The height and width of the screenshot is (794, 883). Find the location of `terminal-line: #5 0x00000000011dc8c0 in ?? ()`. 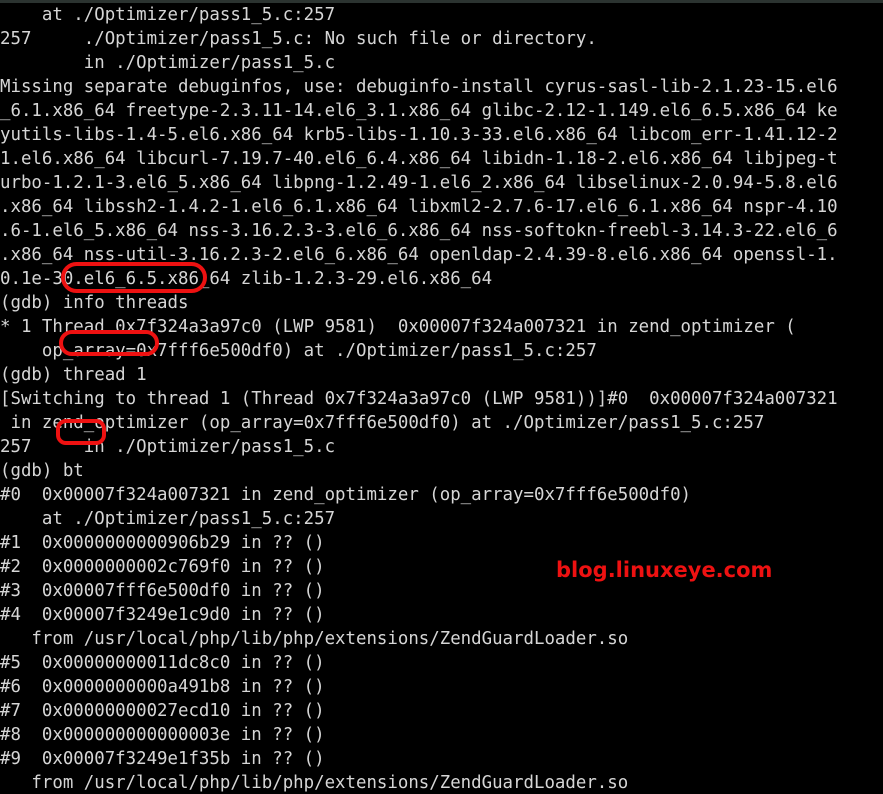

terminal-line: #5 0x00000000011dc8c0 in ?? () is located at coordinates (162, 663).